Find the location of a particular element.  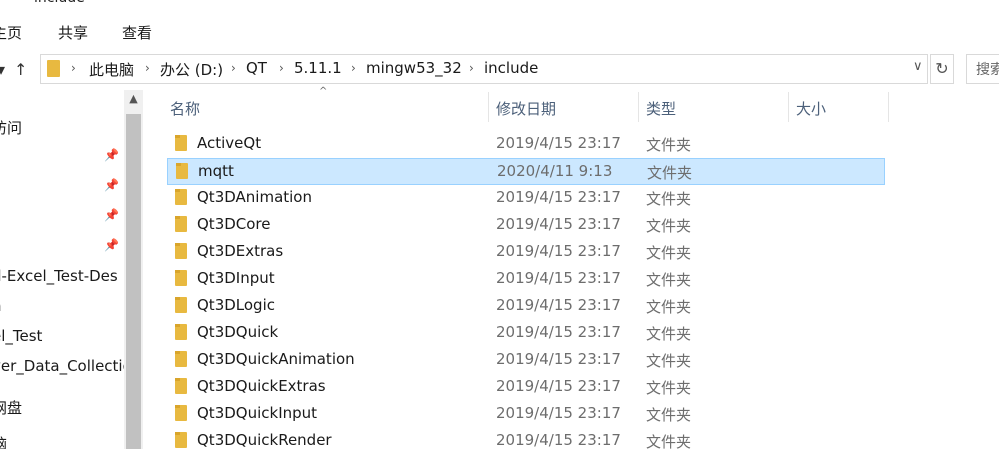

nav-item-netdisk: 网盘 is located at coordinates (11, 407).